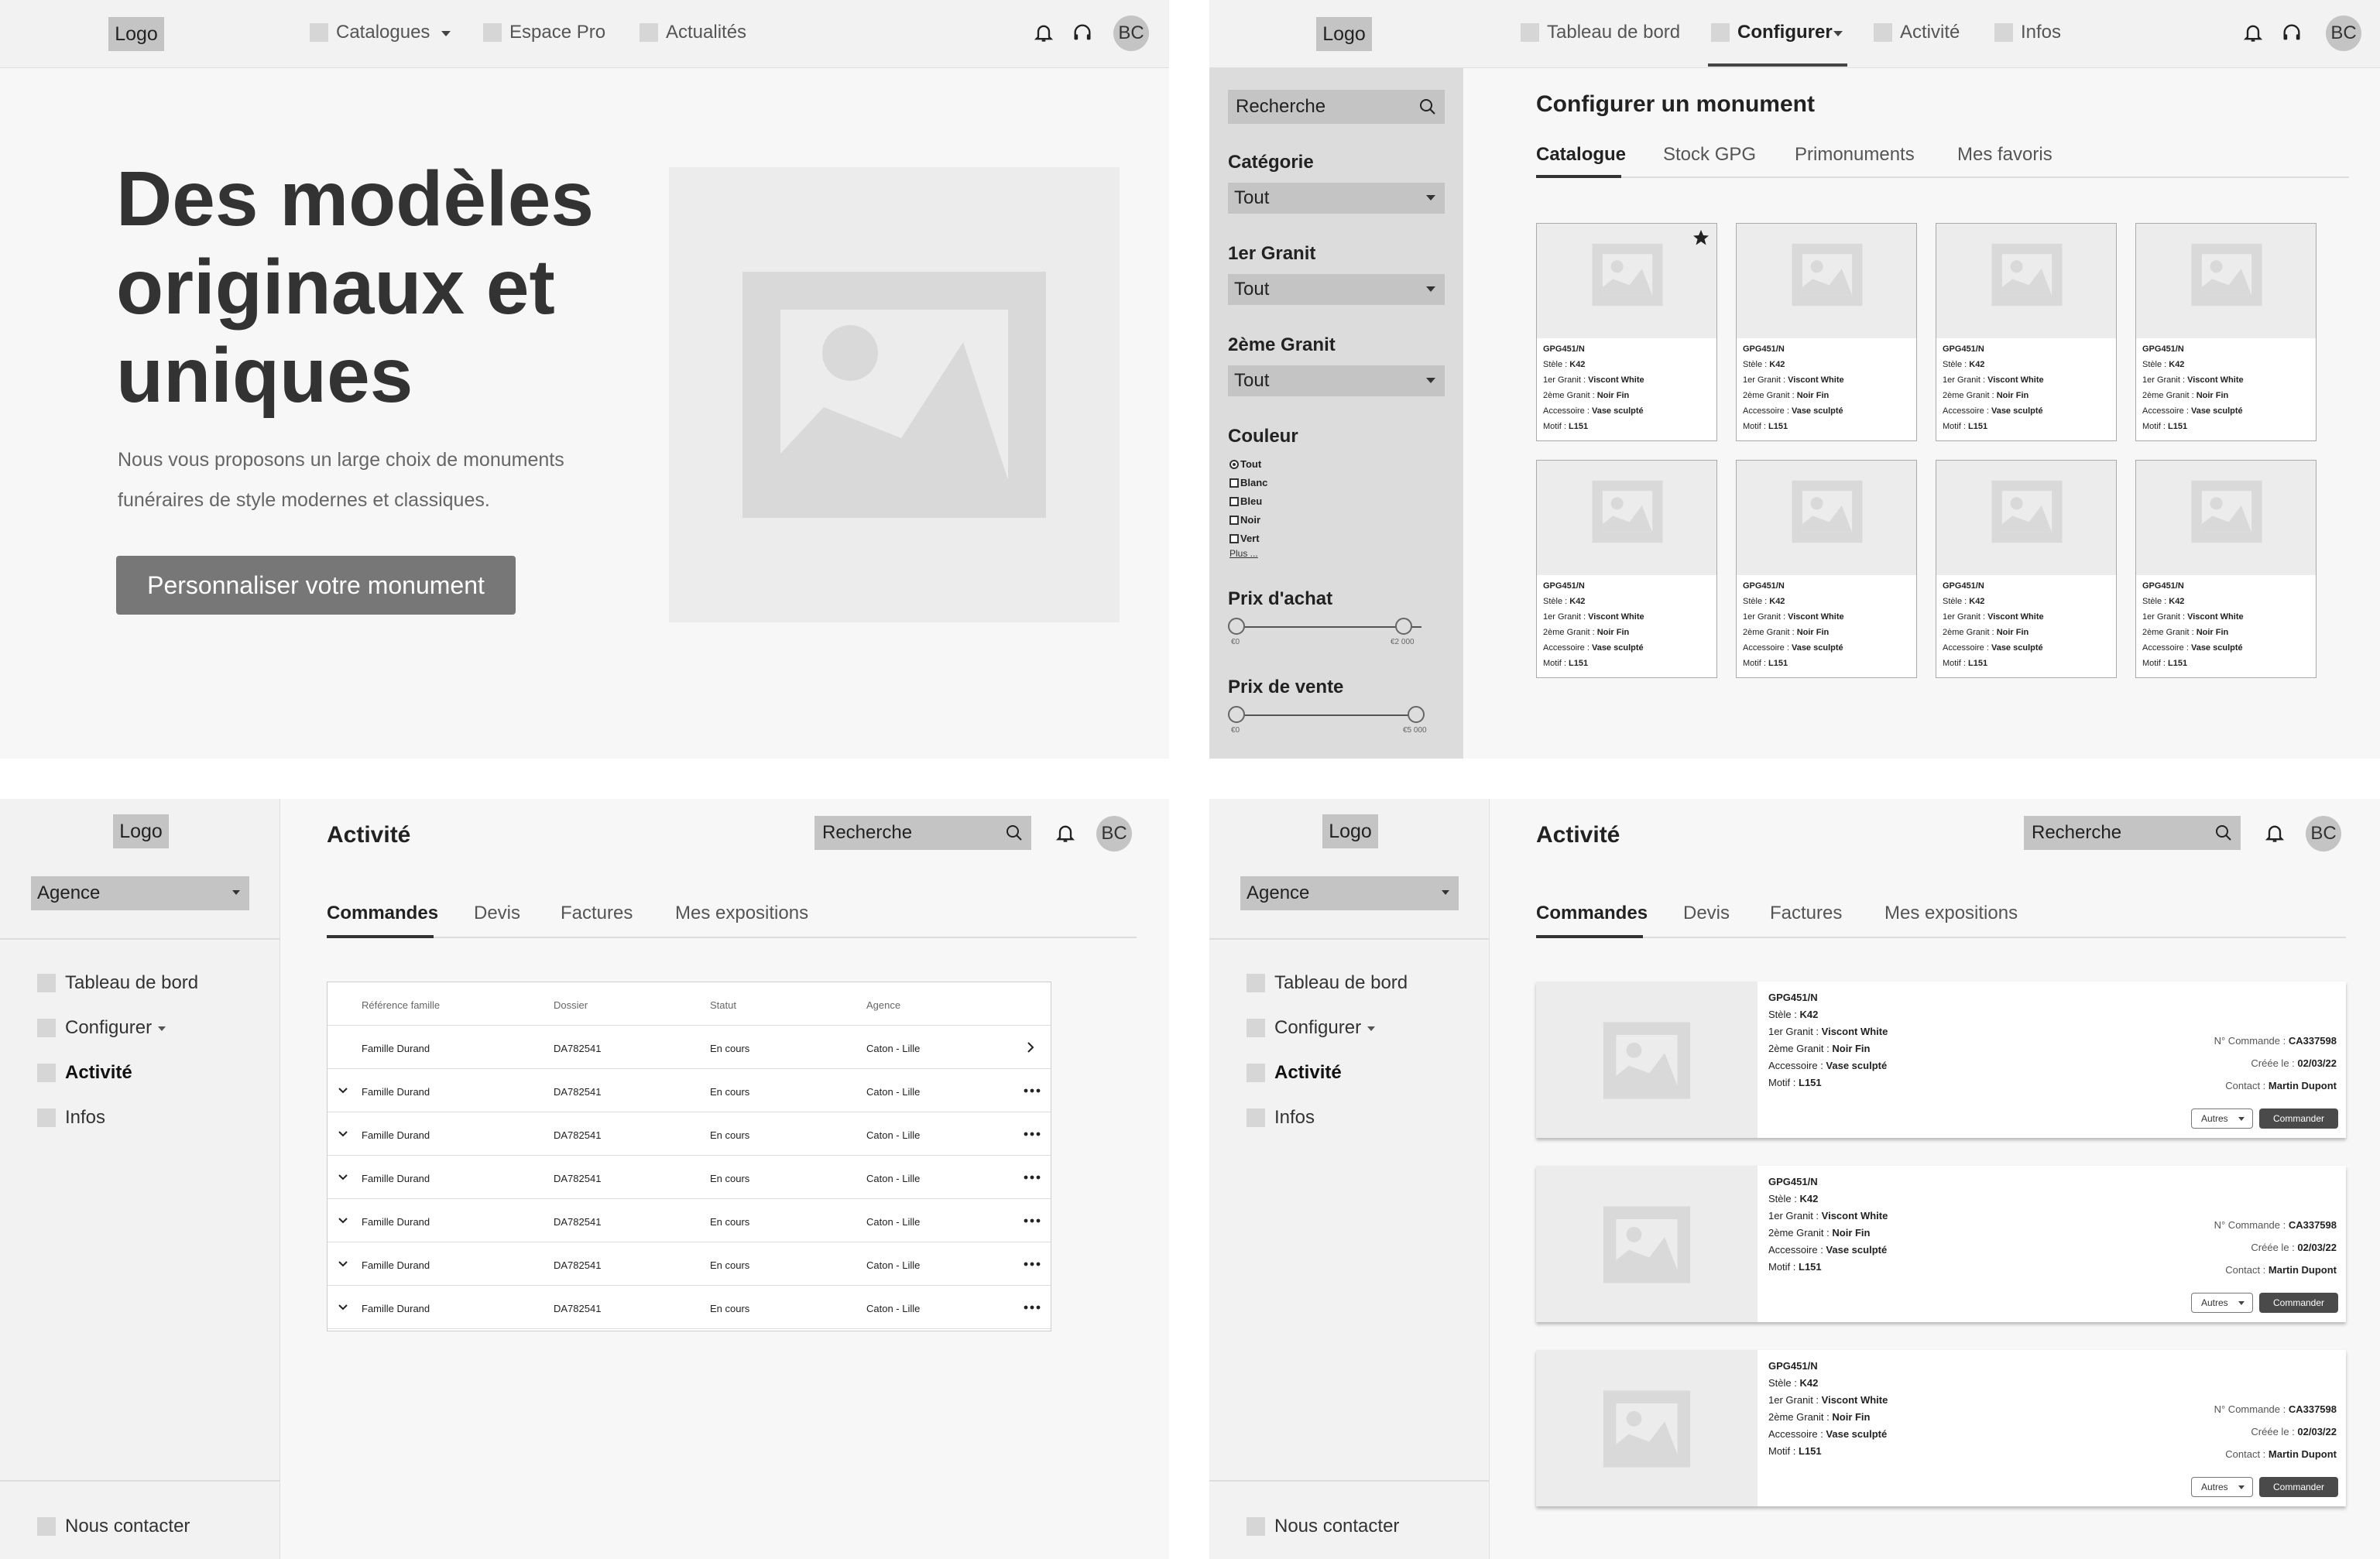 This screenshot has width=2380, height=1559. Describe the element at coordinates (1248, 482) in the screenshot. I see `couleur-option-blanc: Blanc` at that location.